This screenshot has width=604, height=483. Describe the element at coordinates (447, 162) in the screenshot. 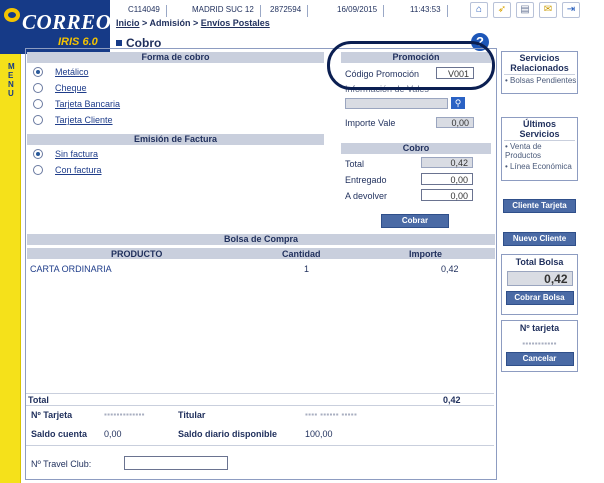

I see `cobro-total-field: 0,42` at that location.